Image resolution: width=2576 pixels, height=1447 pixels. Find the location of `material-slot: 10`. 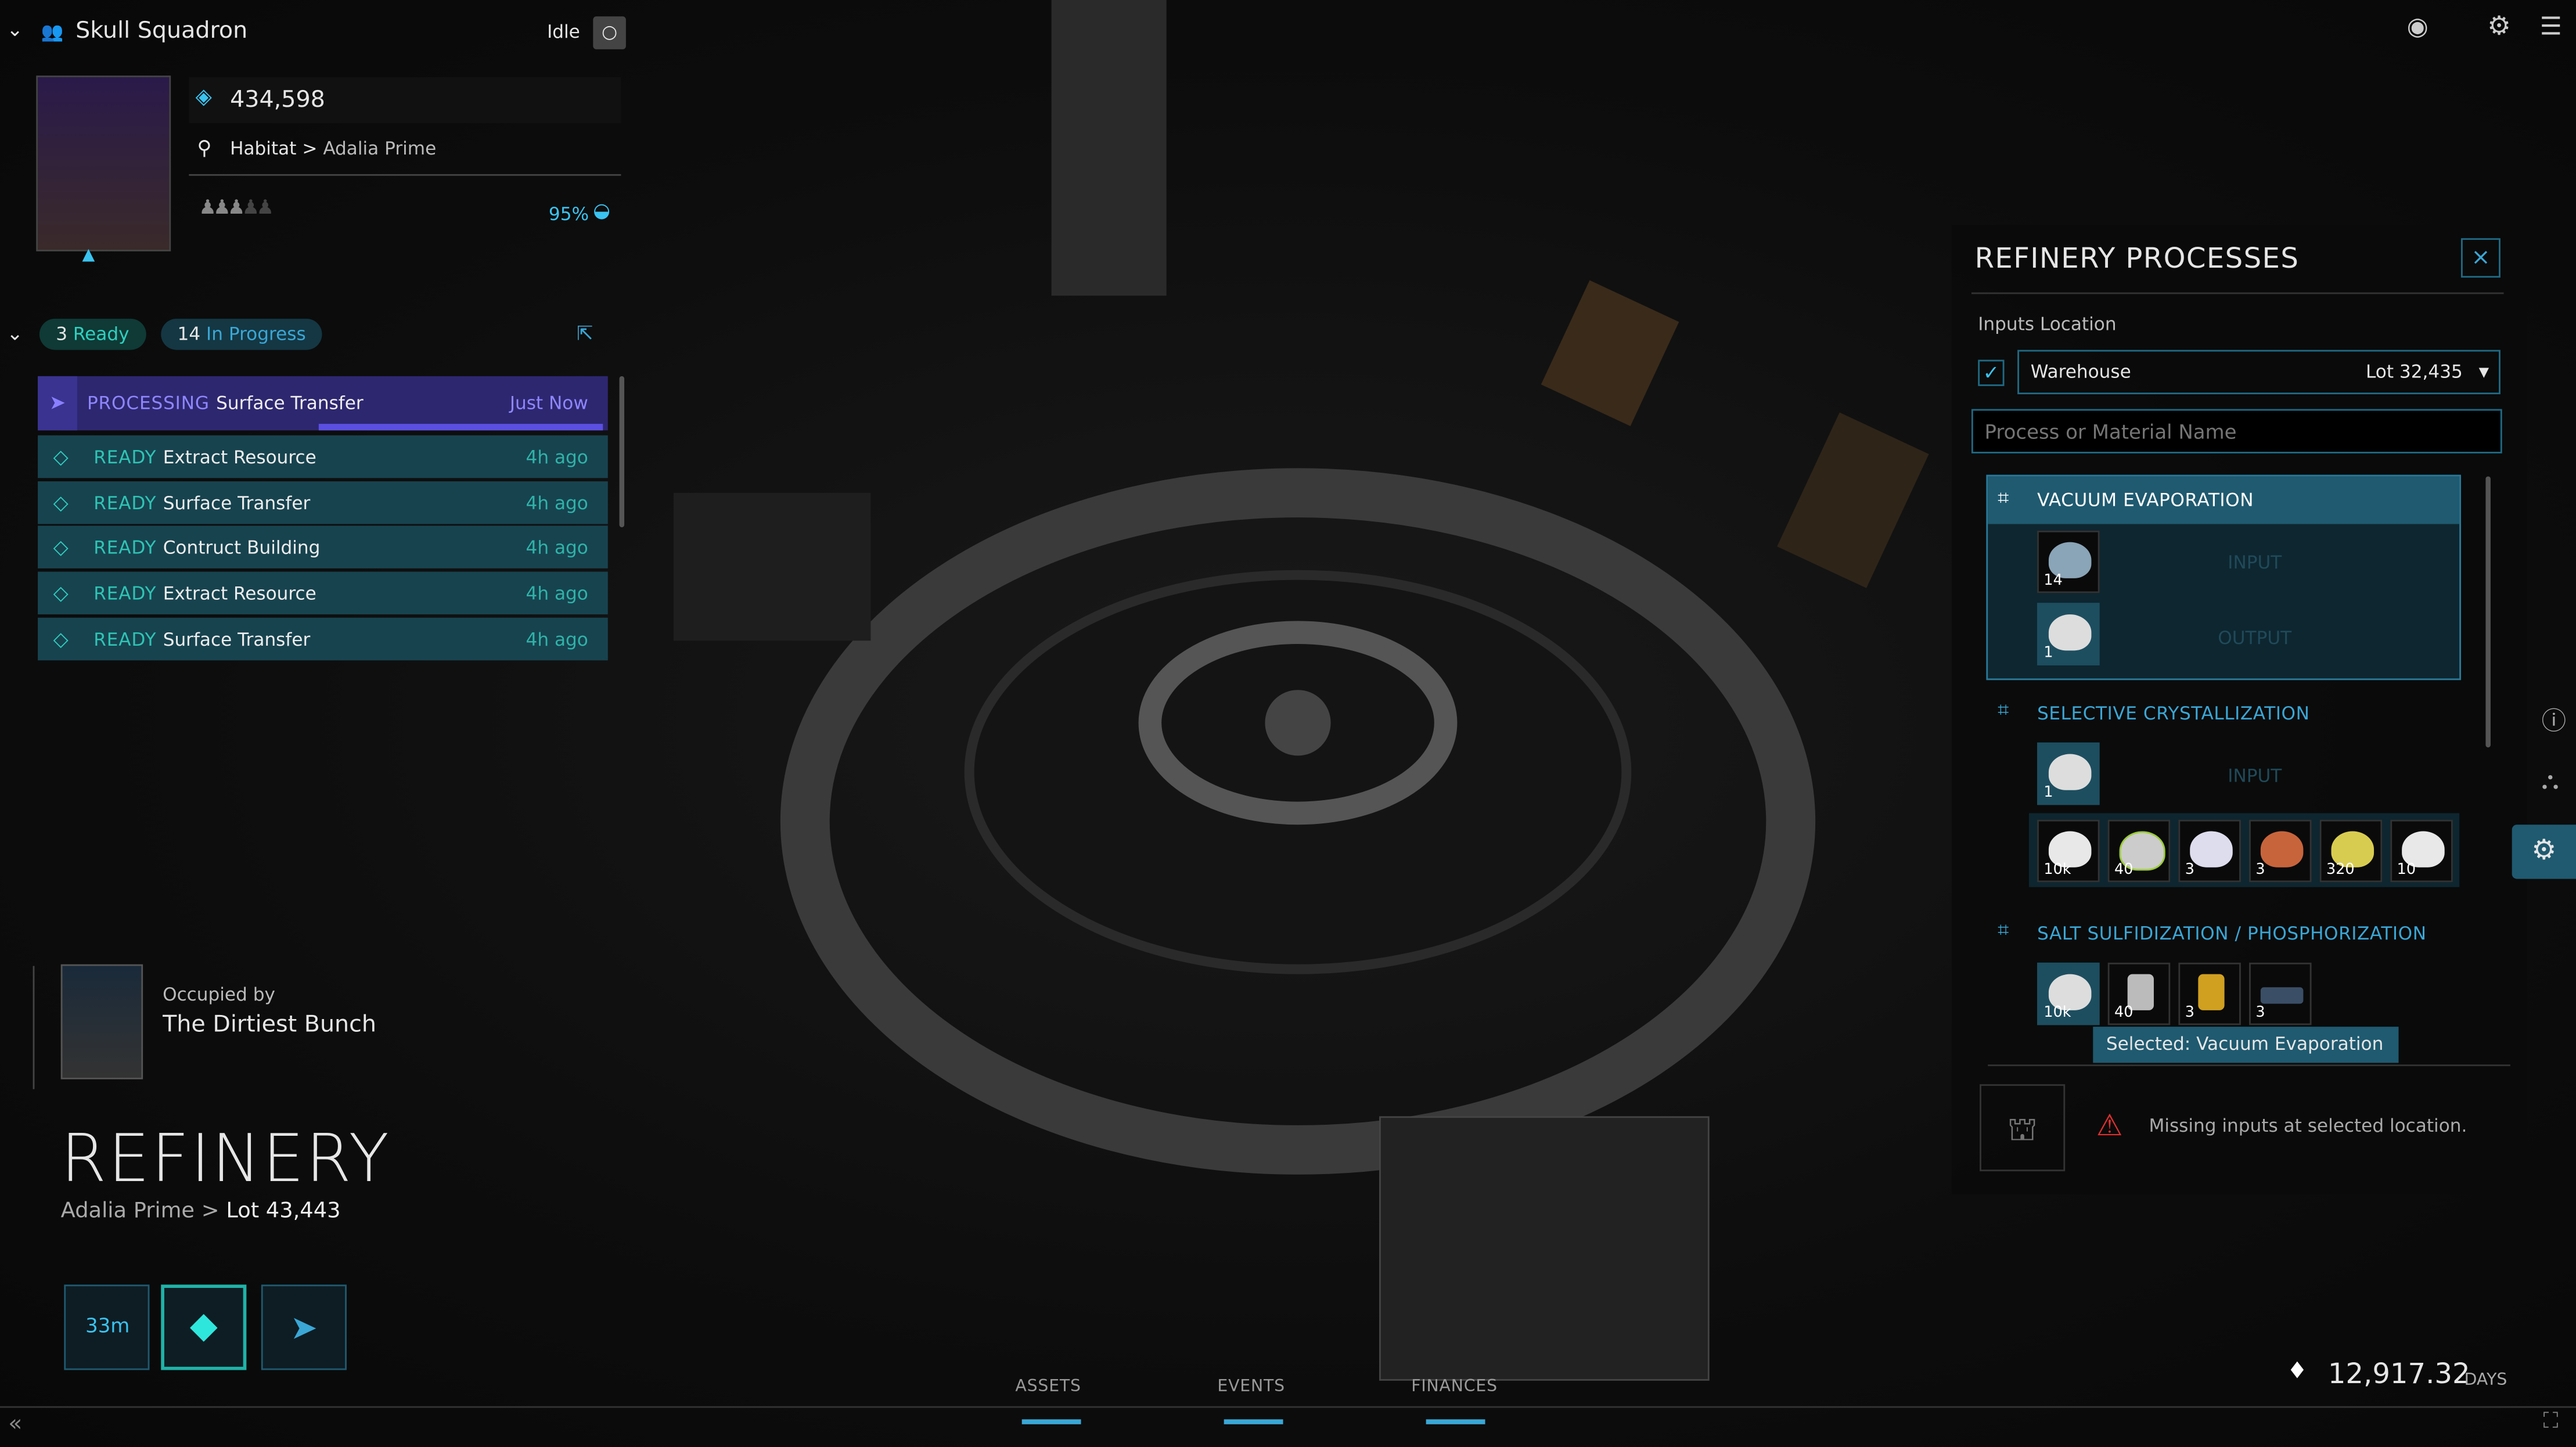

material-slot: 10 is located at coordinates (2421, 851).